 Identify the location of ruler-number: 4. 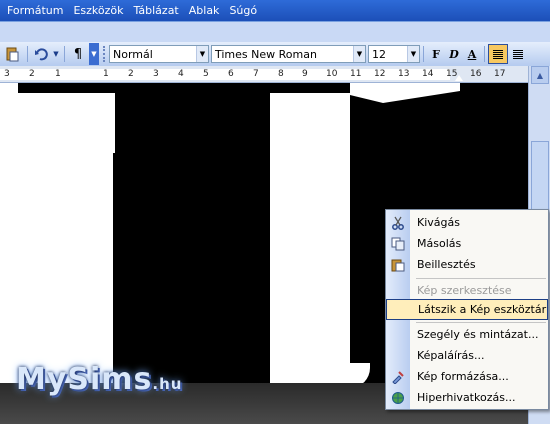
(181, 74).